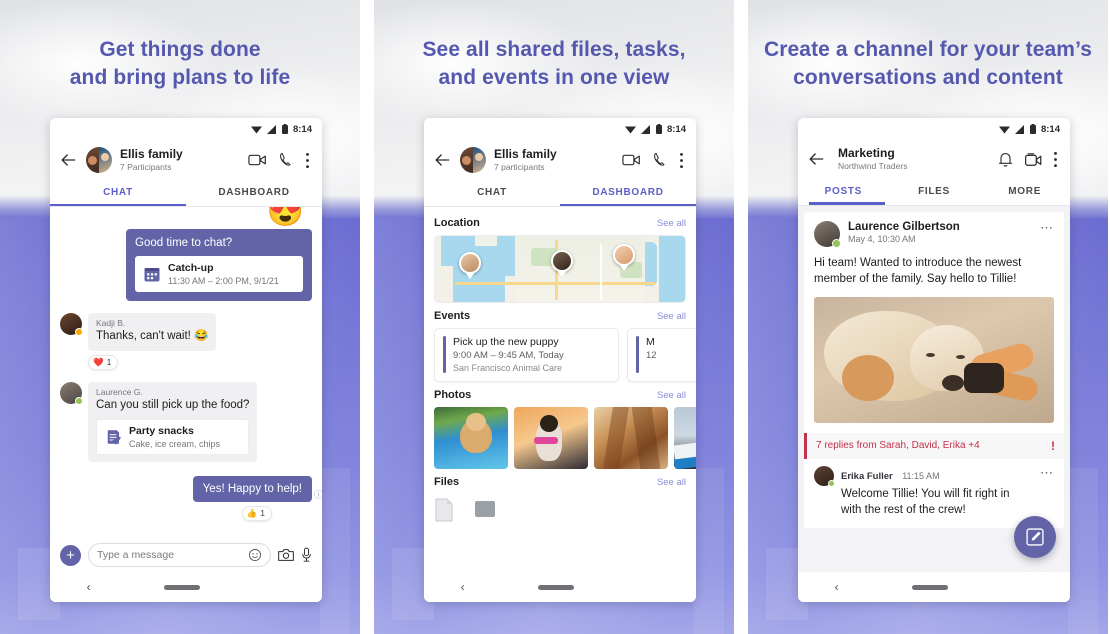 Image resolution: width=1110 pixels, height=634 pixels. What do you see at coordinates (898, 446) in the screenshot?
I see `replies-summary-text: 7 replies from Sarah, David, Erika +4` at bounding box center [898, 446].